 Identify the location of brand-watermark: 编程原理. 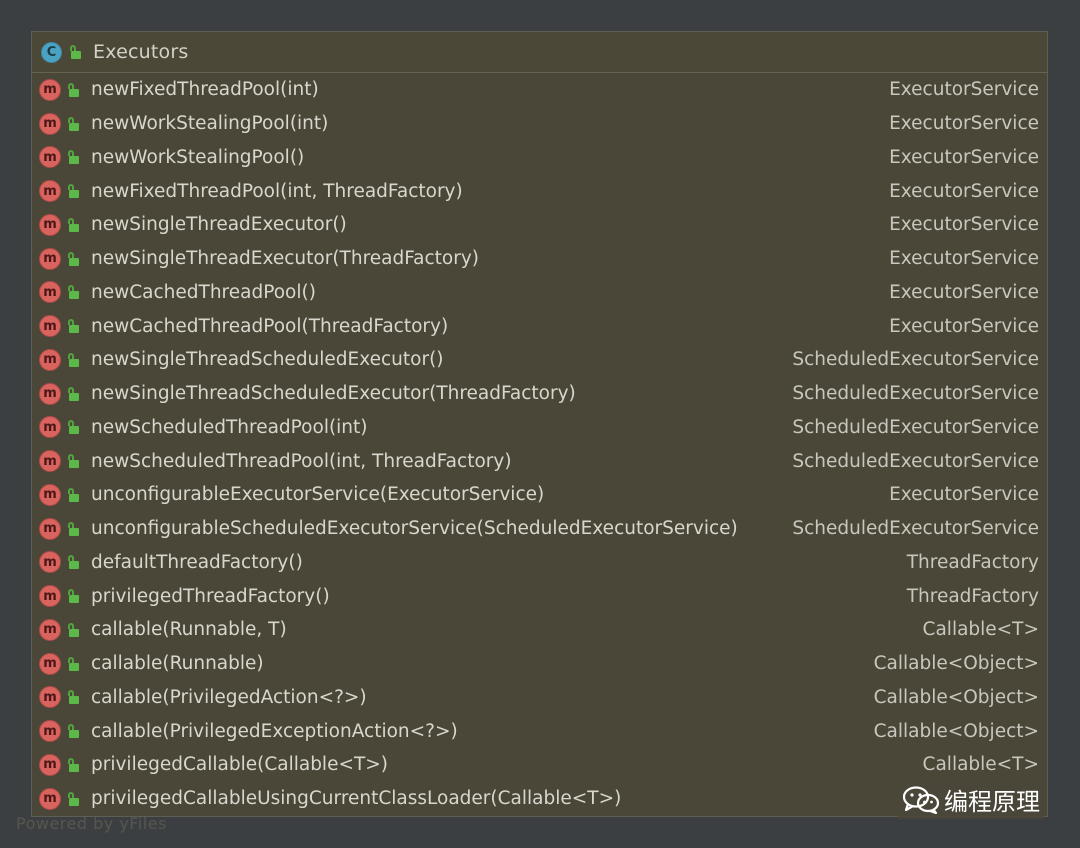
(971, 799).